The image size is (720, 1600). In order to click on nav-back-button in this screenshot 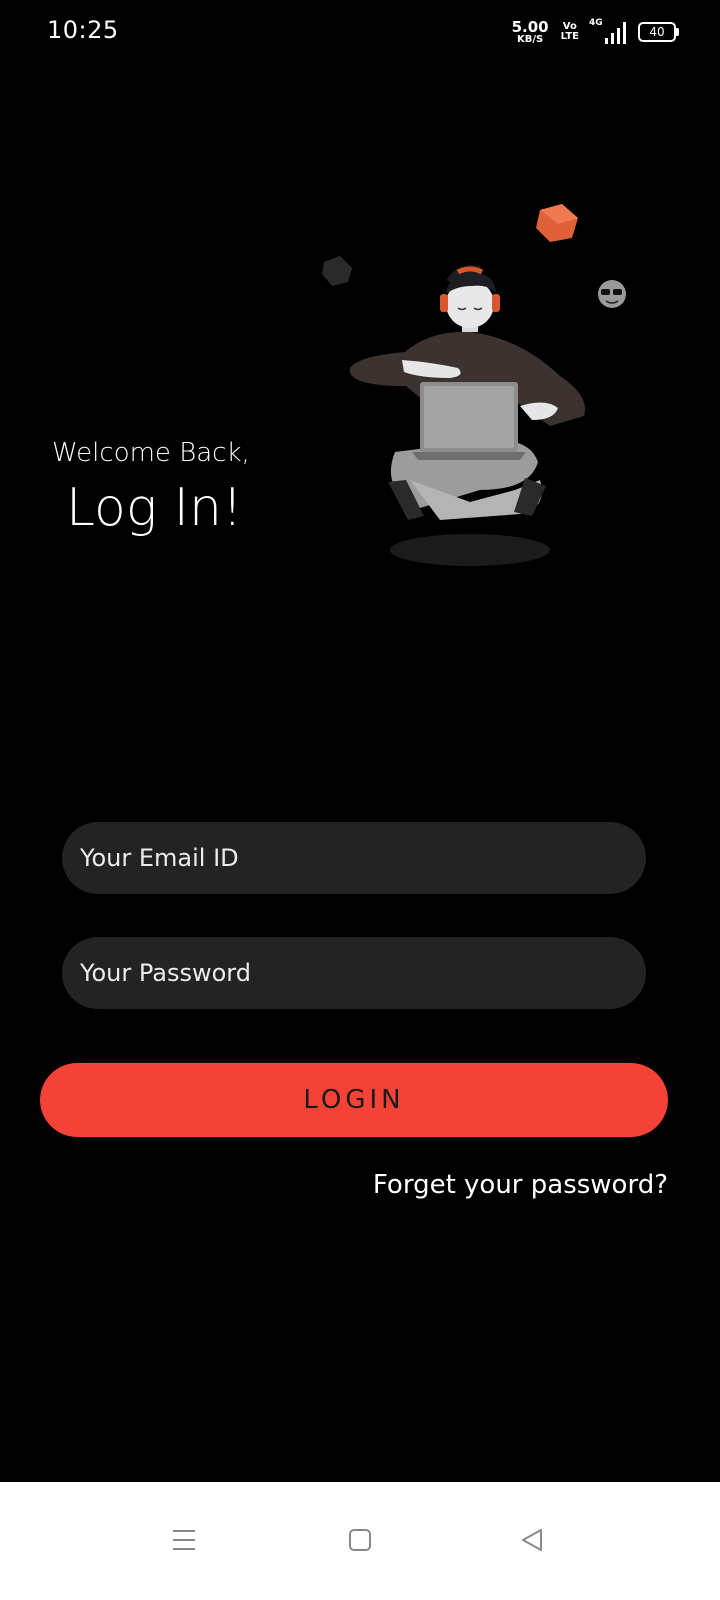, I will do `click(532, 1540)`.